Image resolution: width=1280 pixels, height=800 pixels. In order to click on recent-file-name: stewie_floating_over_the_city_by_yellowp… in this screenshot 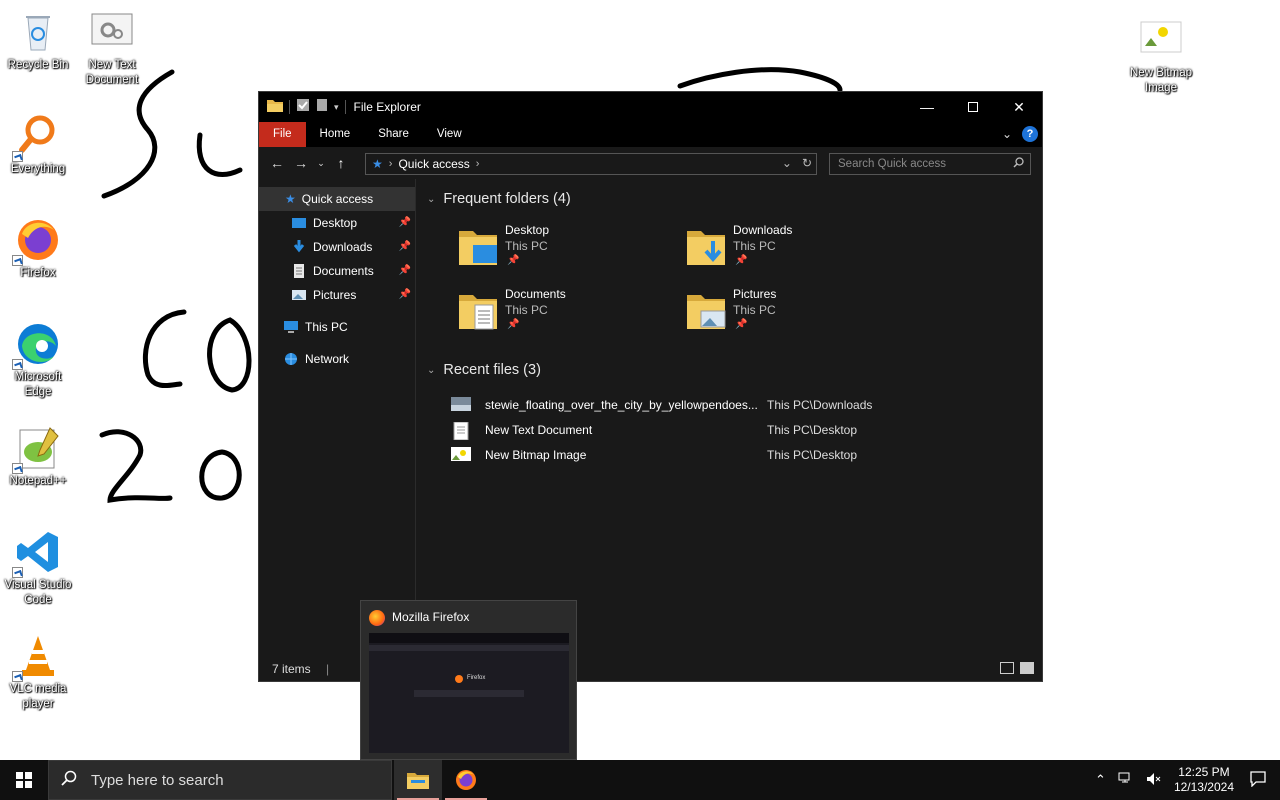, I will do `click(621, 405)`.